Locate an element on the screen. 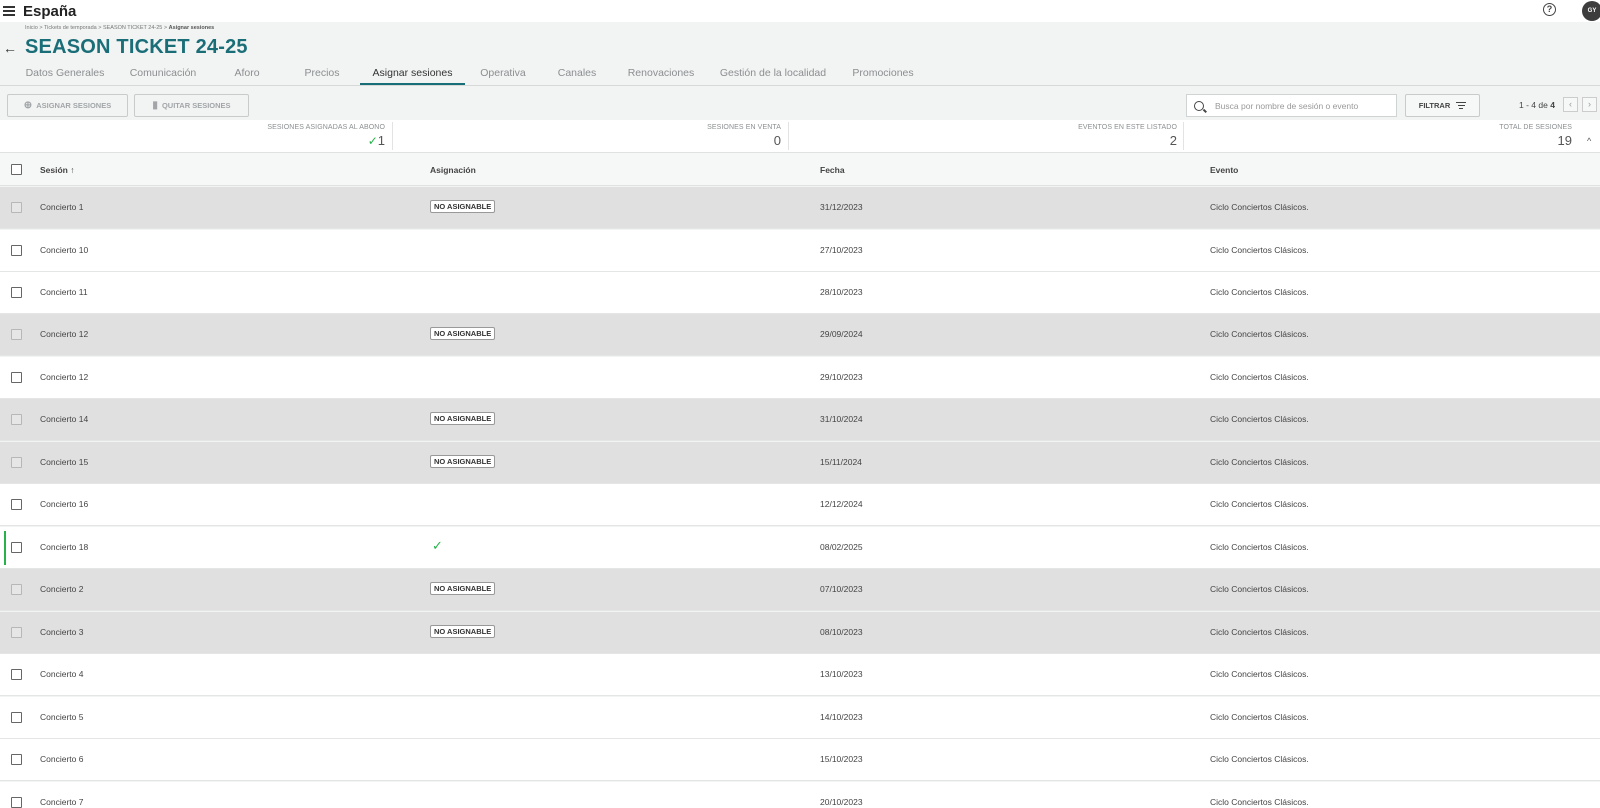  column-header-session: Sesión ↑ is located at coordinates (57, 170).